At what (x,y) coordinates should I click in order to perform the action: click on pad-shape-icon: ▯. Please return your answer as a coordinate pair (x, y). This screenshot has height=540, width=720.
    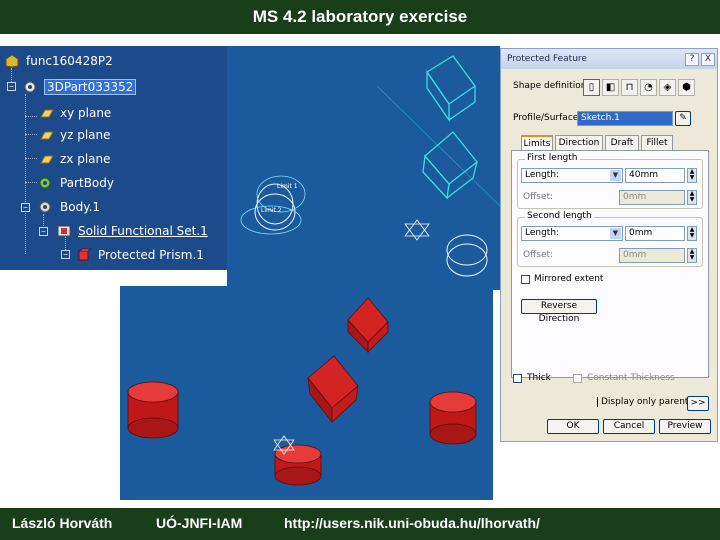
    Looking at the image, I should click on (591, 87).